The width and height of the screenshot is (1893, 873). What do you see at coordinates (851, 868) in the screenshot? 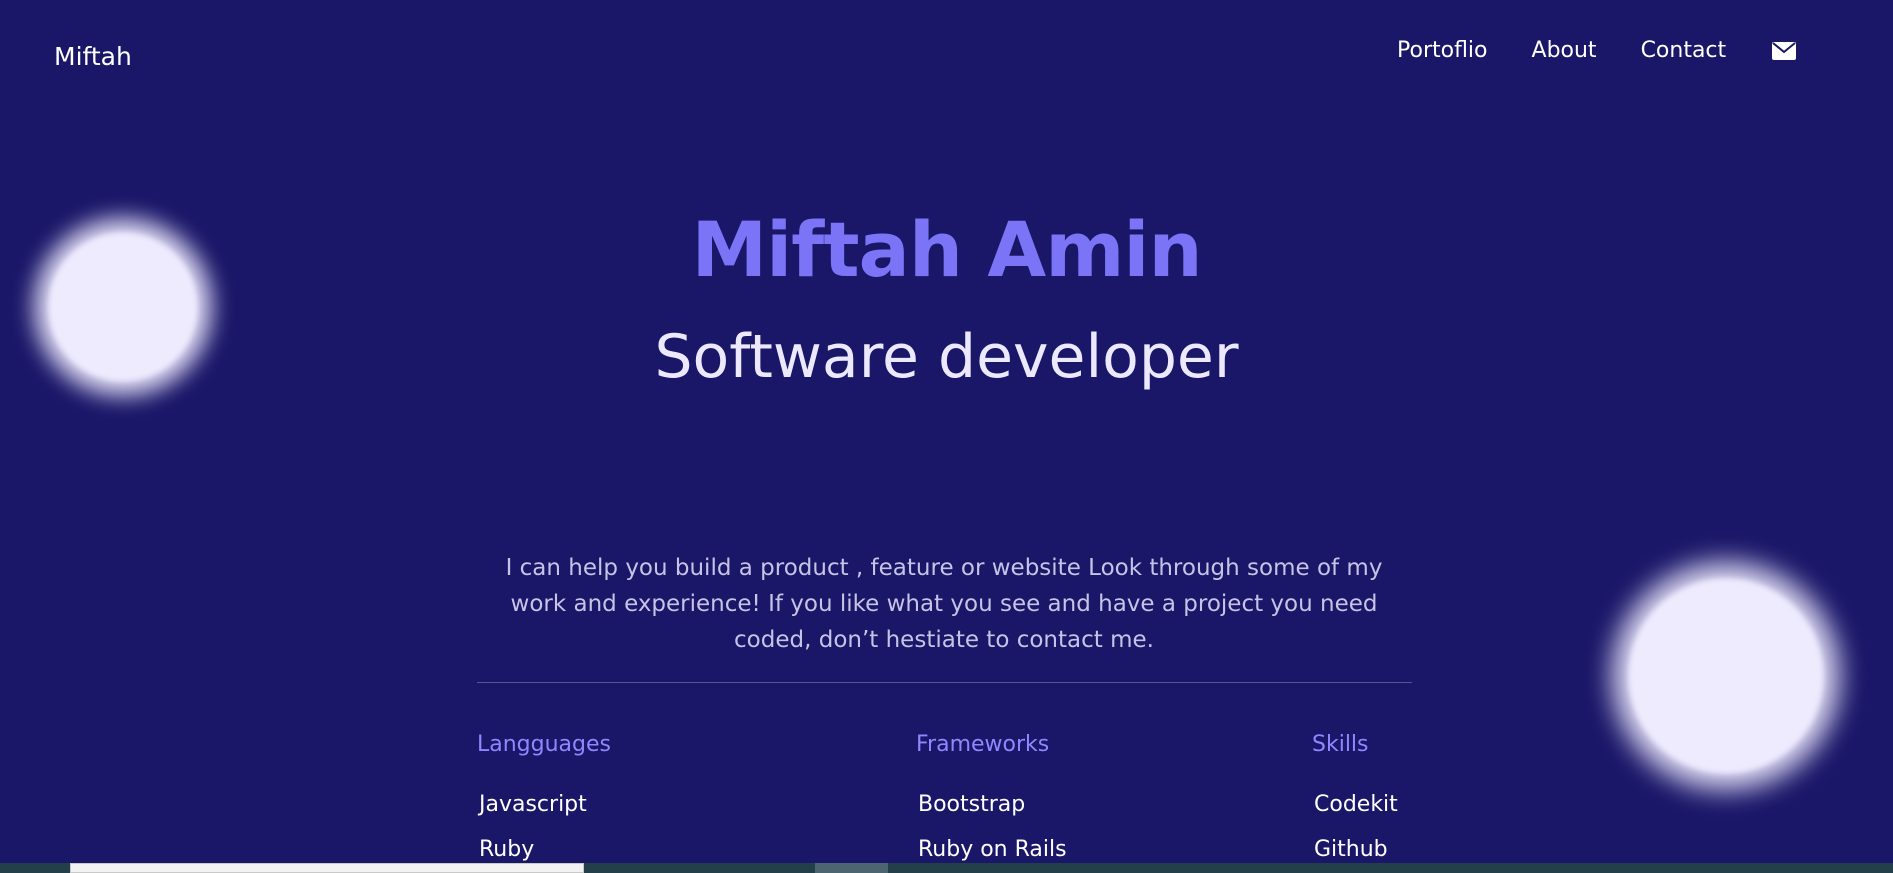
I see `bottom-scroll-thumb` at bounding box center [851, 868].